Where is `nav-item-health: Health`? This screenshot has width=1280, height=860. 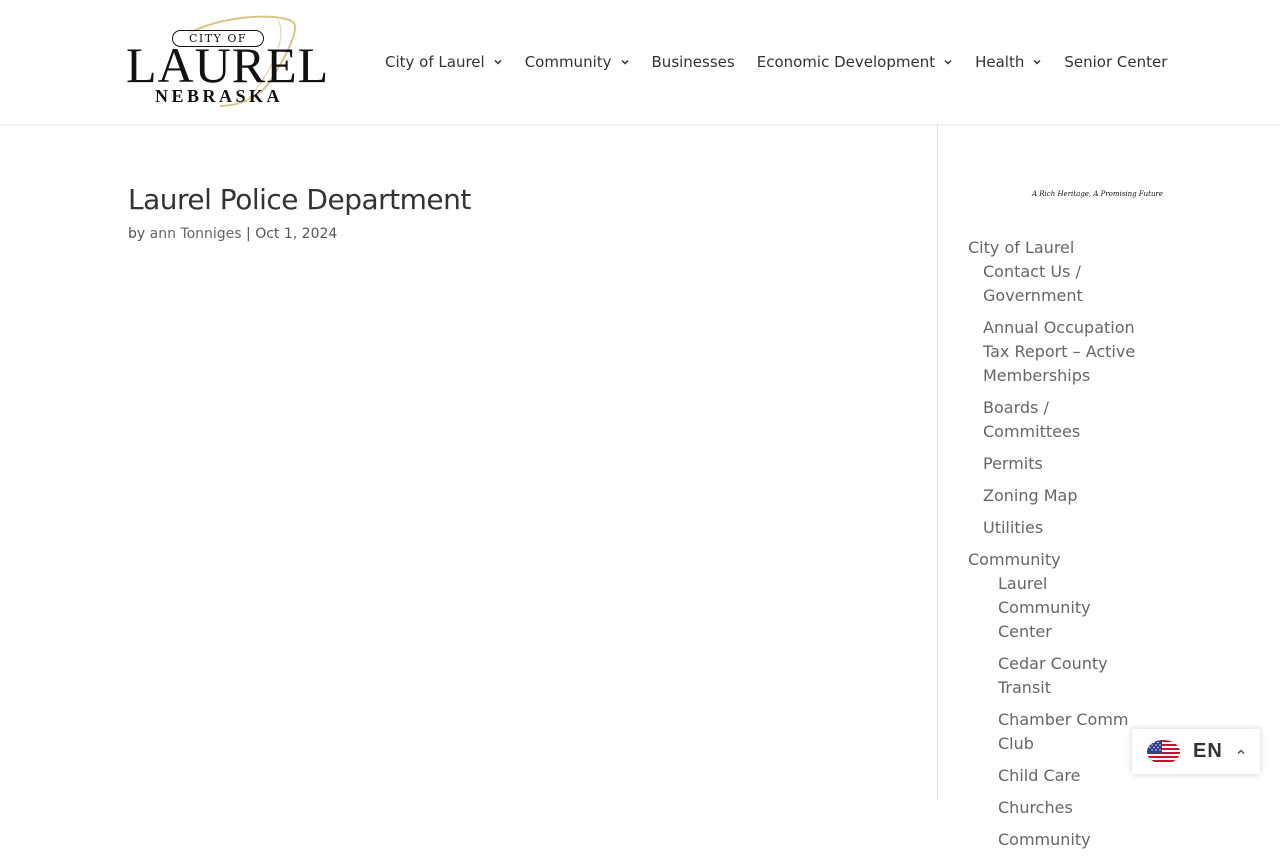
nav-item-health: Health is located at coordinates (1008, 62).